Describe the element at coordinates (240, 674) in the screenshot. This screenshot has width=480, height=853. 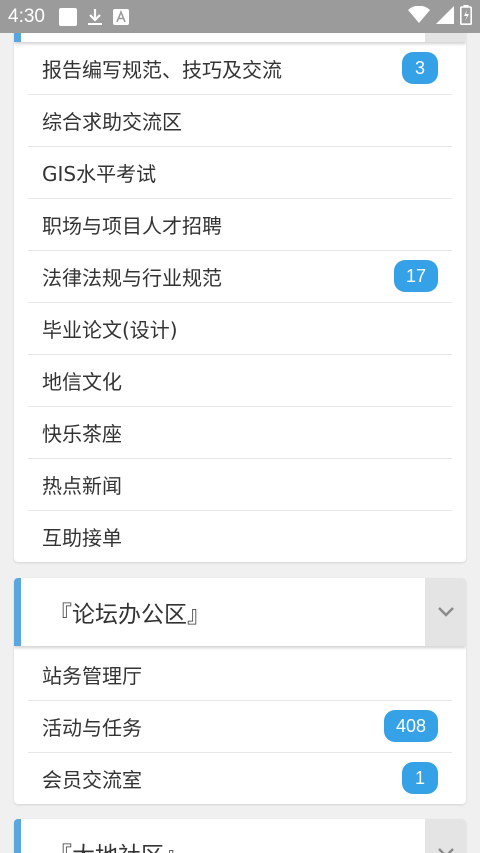
I see `forum-item: 站务管理厅` at that location.